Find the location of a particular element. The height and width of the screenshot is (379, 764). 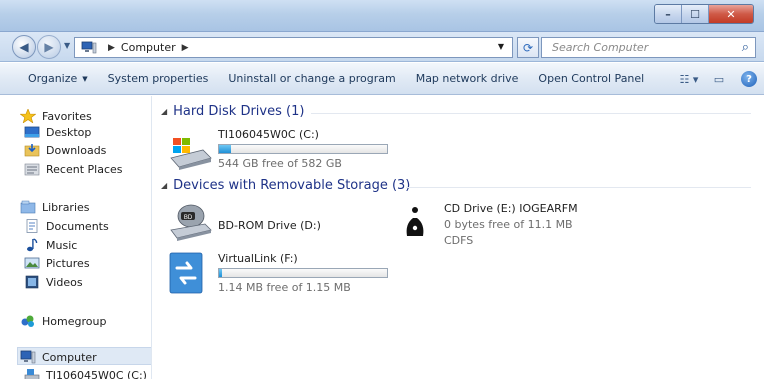

view-options-icon: ☷ ▾ is located at coordinates (689, 79).